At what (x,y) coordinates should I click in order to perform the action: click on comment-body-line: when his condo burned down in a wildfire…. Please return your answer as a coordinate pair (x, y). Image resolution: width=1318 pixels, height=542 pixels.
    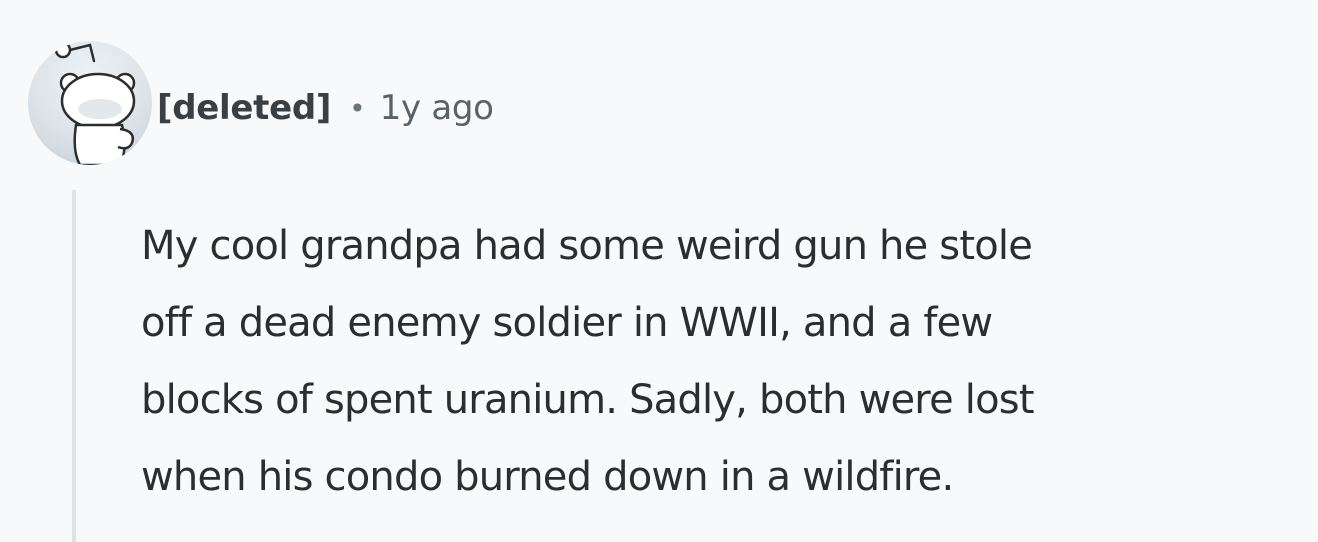
    Looking at the image, I should click on (547, 477).